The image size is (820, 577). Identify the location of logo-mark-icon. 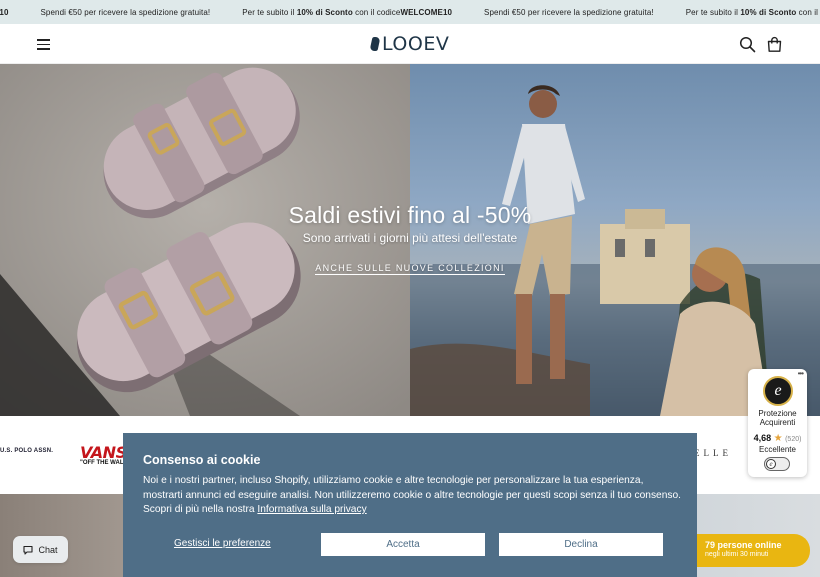
(375, 44).